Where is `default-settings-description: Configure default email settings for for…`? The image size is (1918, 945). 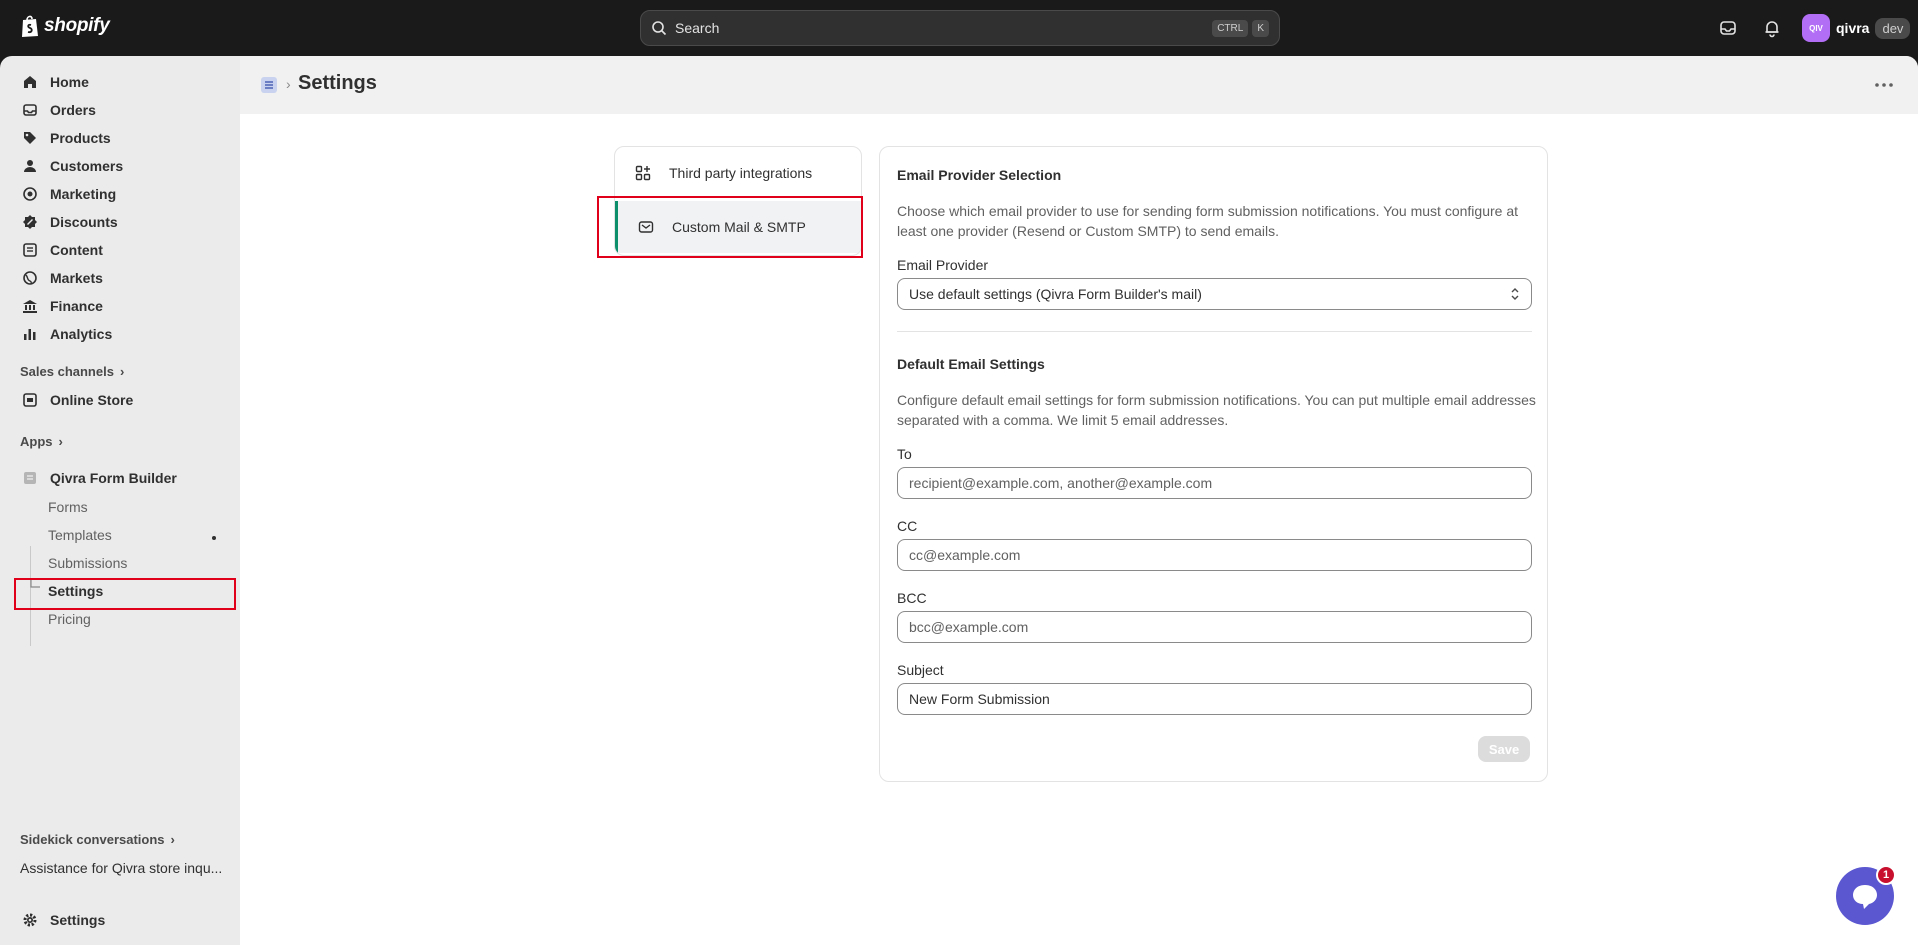
default-settings-description: Configure default email settings for for… is located at coordinates (1216, 410).